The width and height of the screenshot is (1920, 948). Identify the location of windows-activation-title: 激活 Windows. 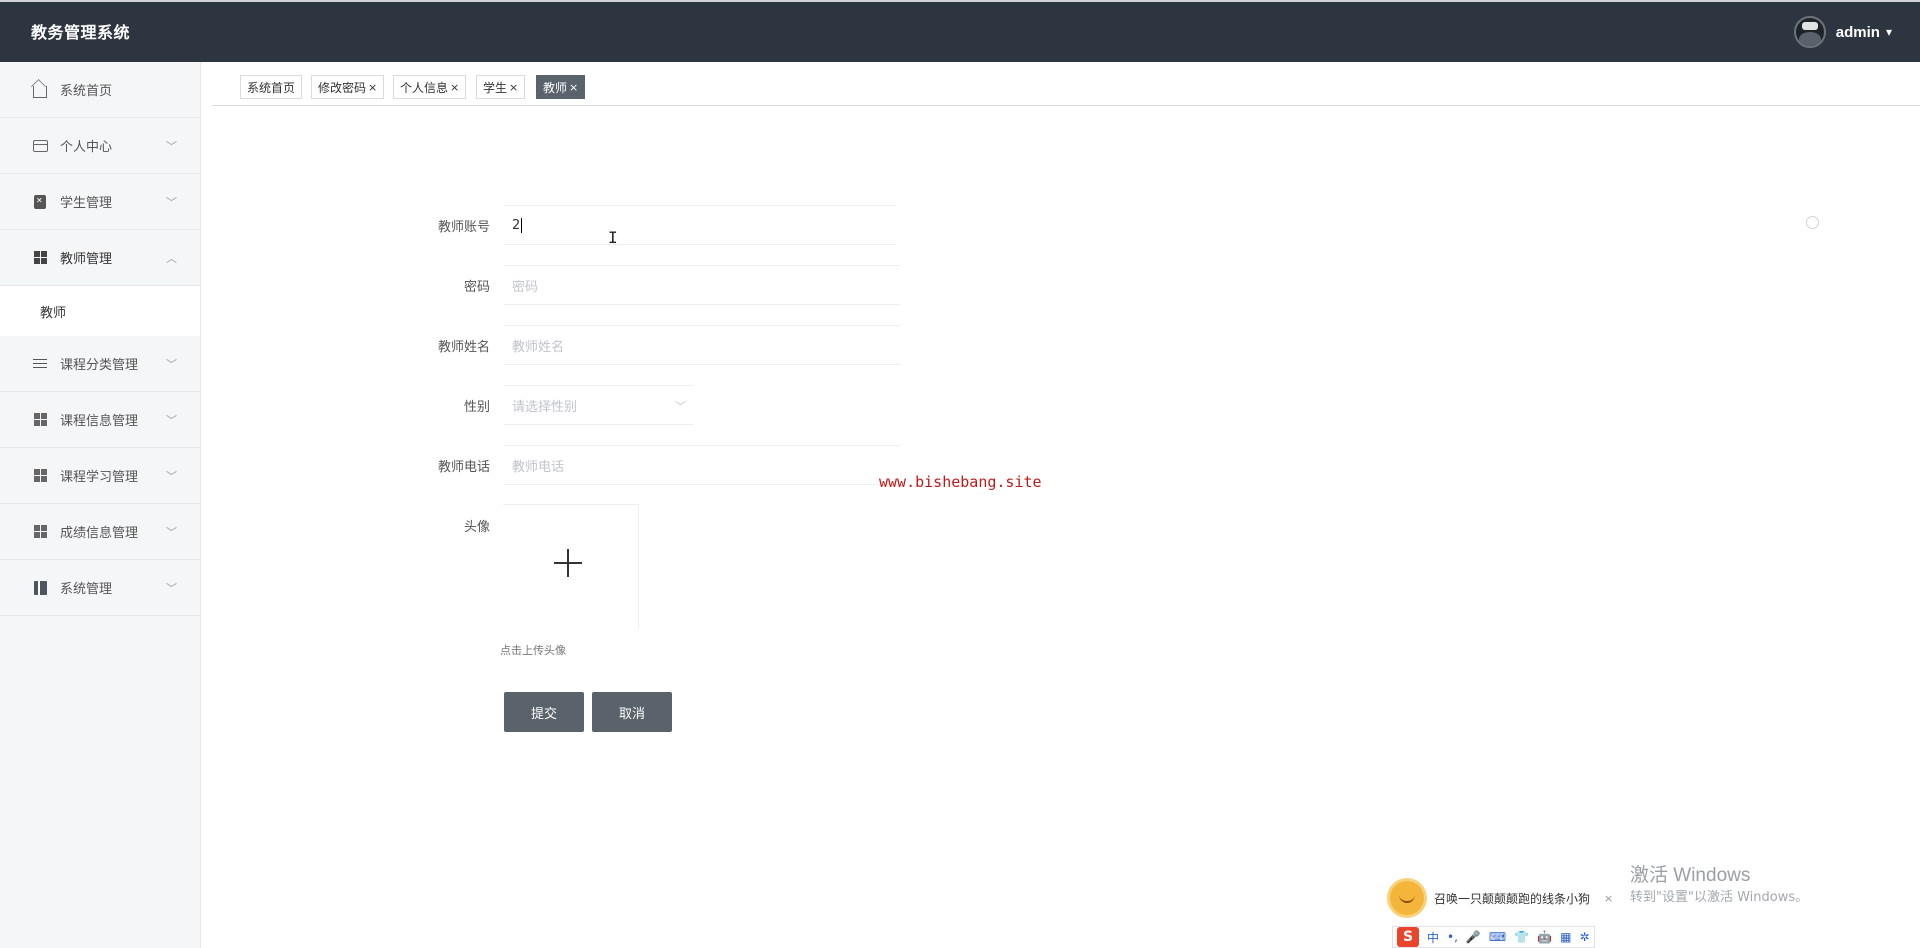
(1690, 875).